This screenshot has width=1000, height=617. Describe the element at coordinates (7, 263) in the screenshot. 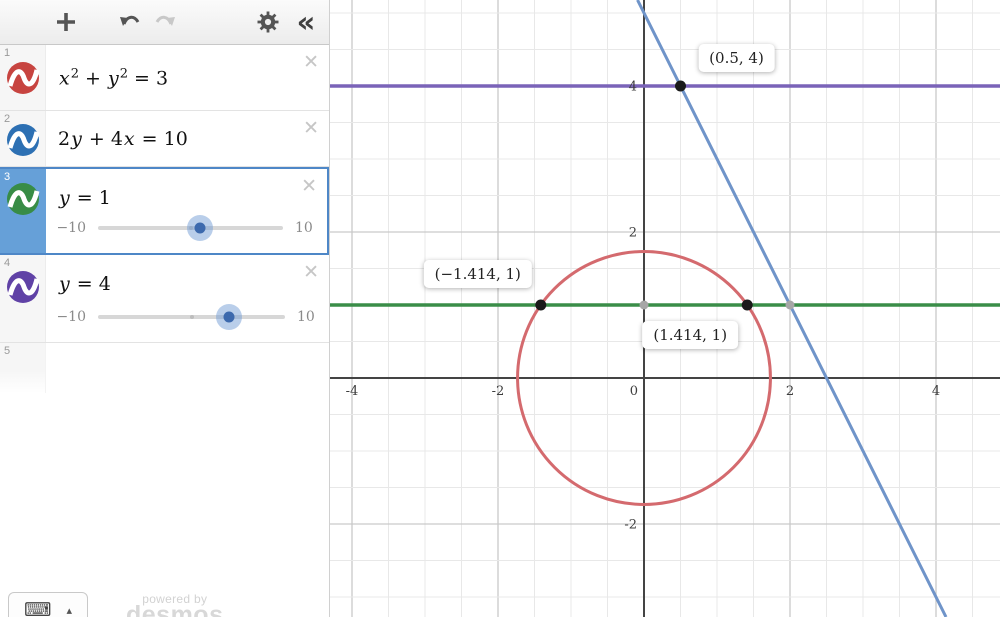

I see `row-number: 4` at that location.